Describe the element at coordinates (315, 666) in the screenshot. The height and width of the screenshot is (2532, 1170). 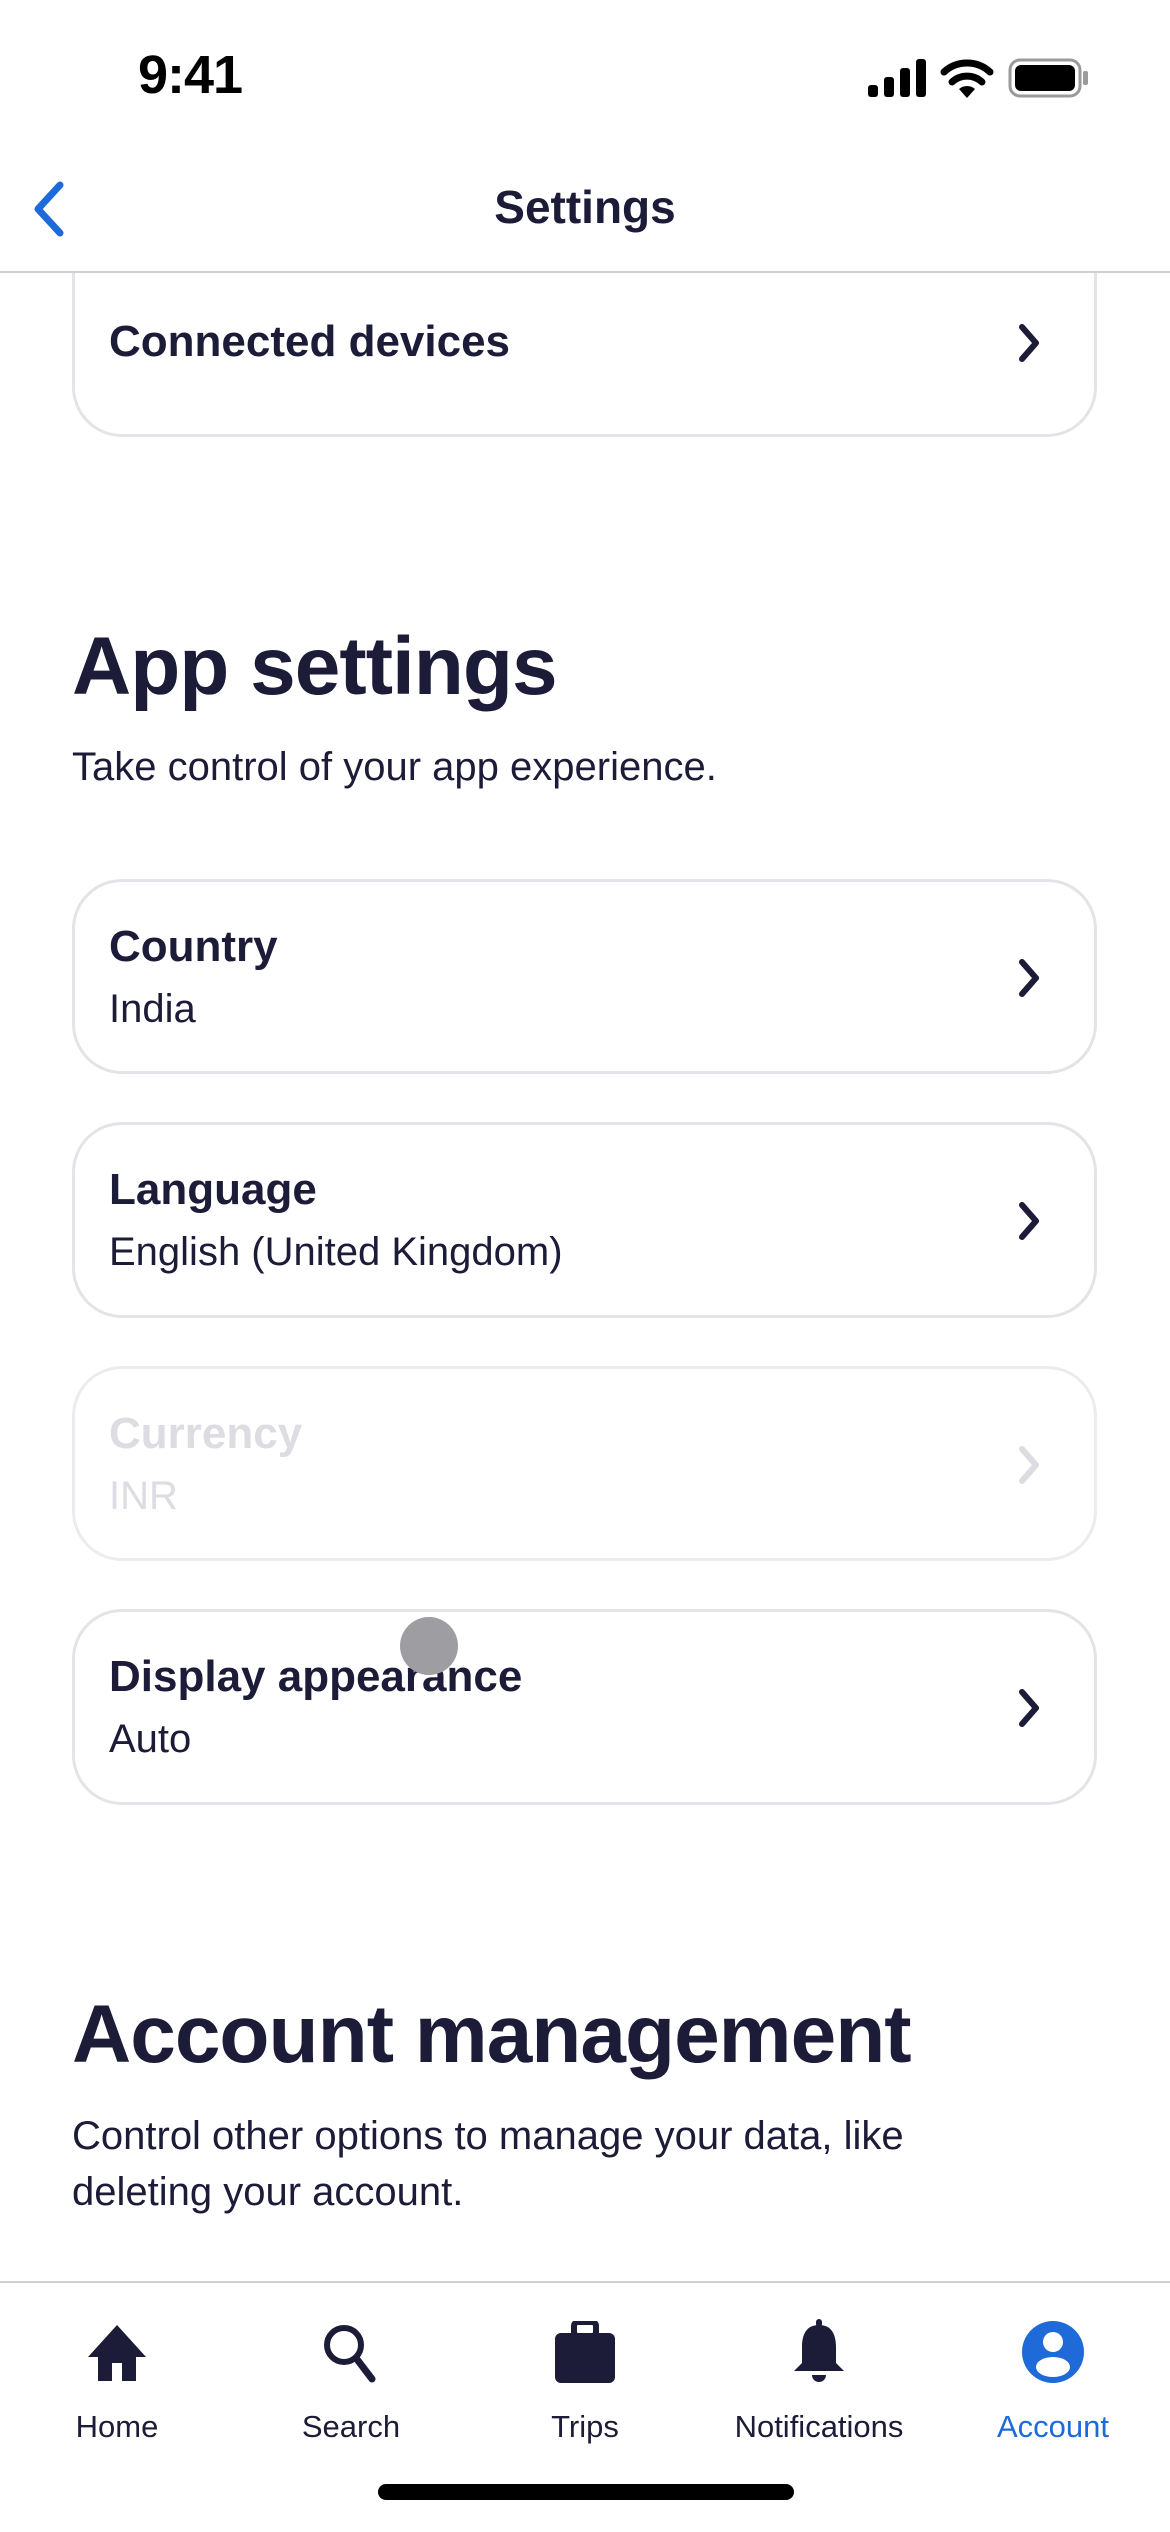
I see `app-settings-heading: App settings` at that location.